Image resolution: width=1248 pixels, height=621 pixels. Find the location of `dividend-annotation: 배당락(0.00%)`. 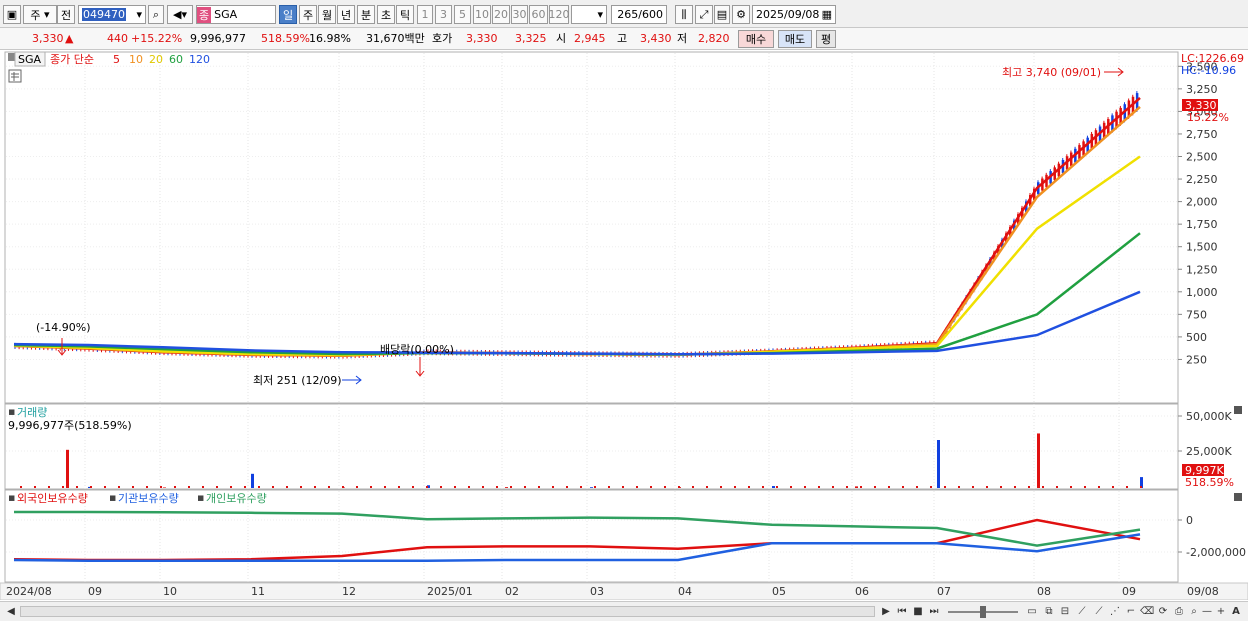

dividend-annotation: 배당락(0.00%) is located at coordinates (417, 349).